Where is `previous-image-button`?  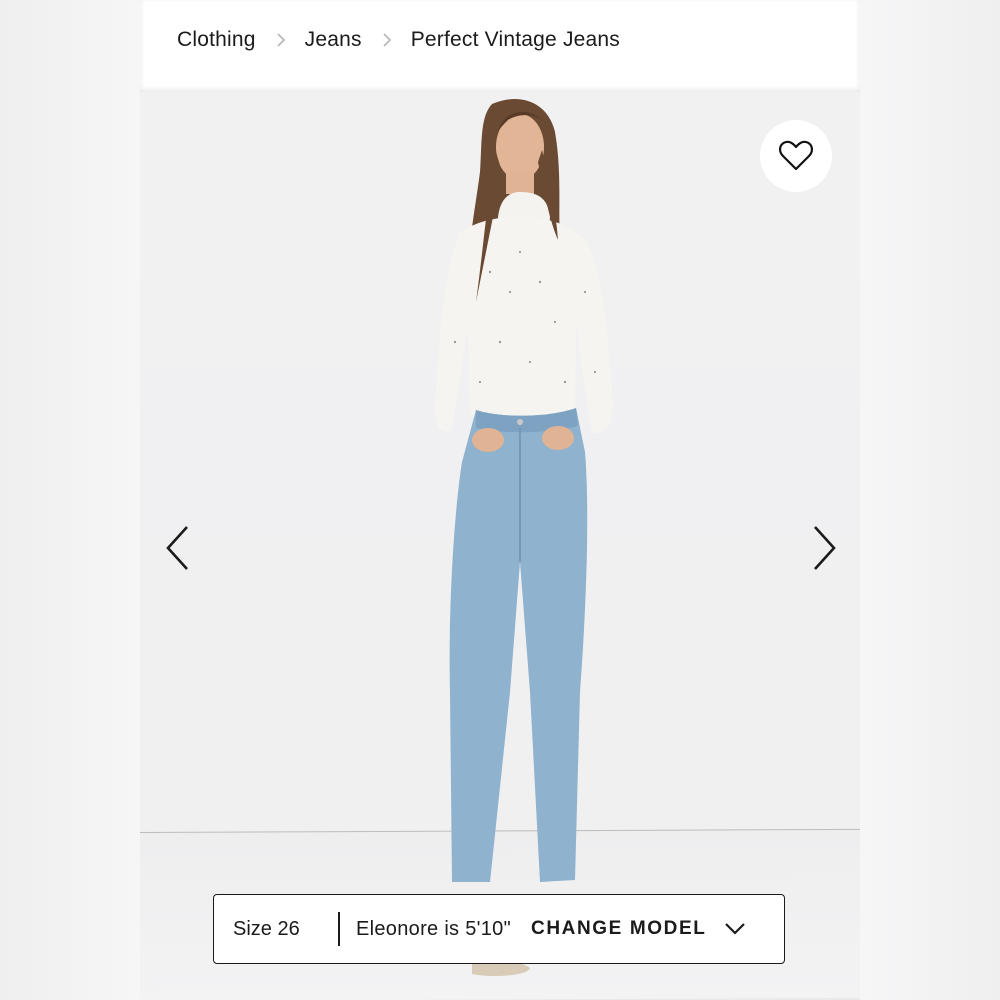 previous-image-button is located at coordinates (178, 548).